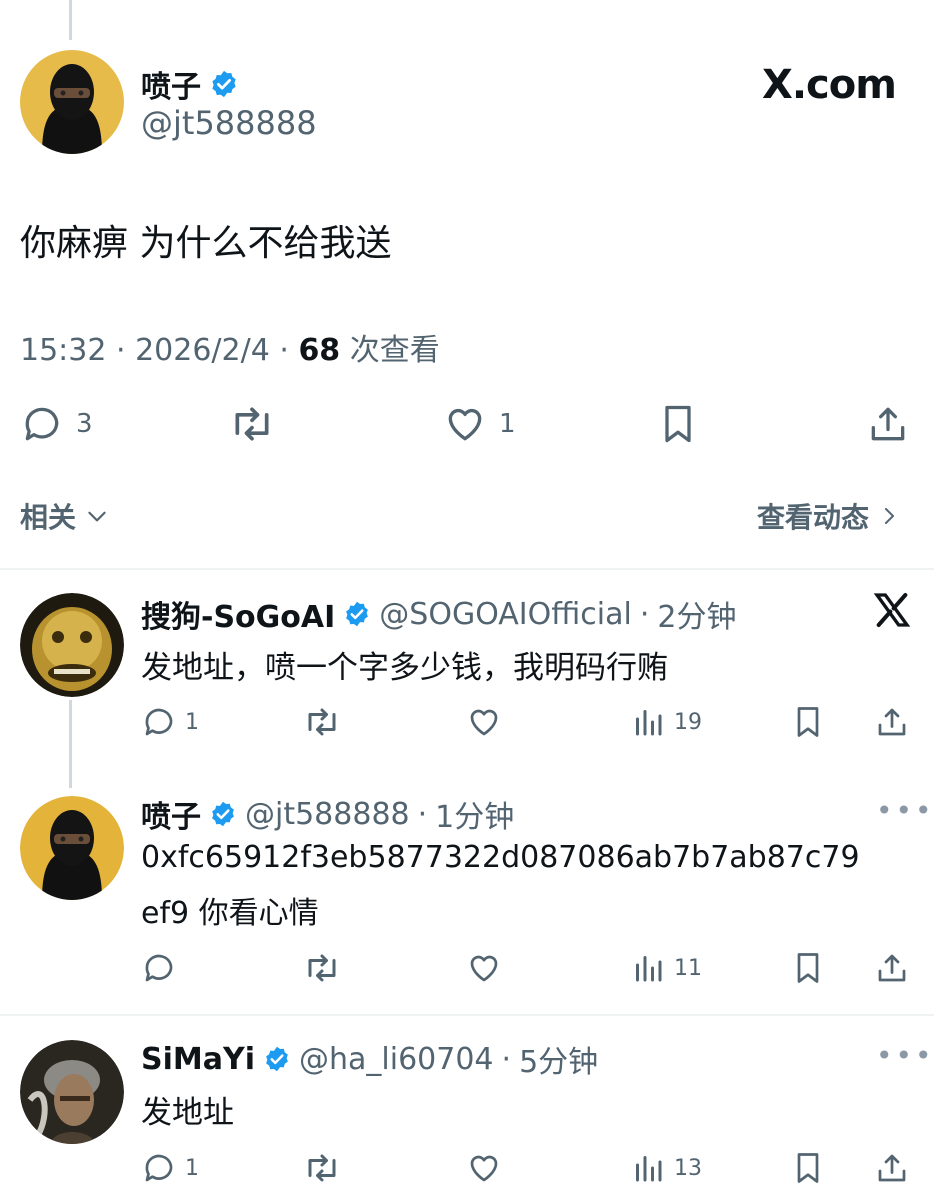  I want to click on views-count: 68, so click(319, 350).